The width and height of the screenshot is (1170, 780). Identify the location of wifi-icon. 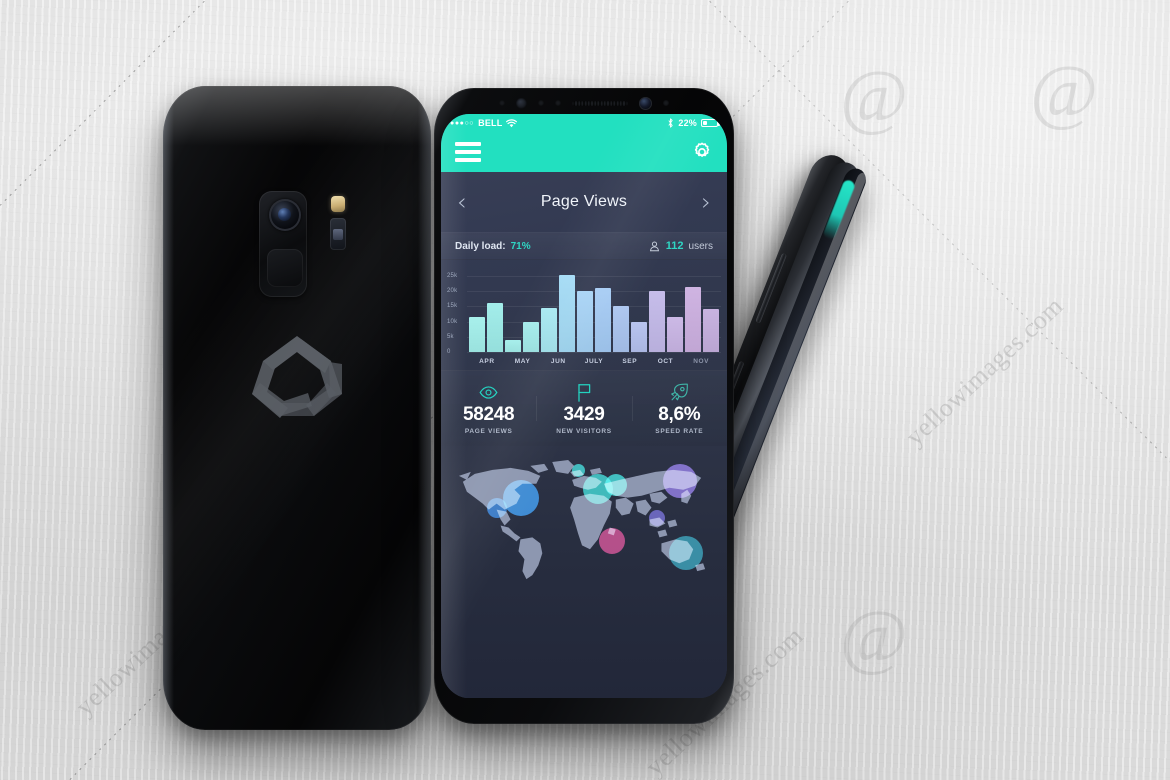
(512, 122).